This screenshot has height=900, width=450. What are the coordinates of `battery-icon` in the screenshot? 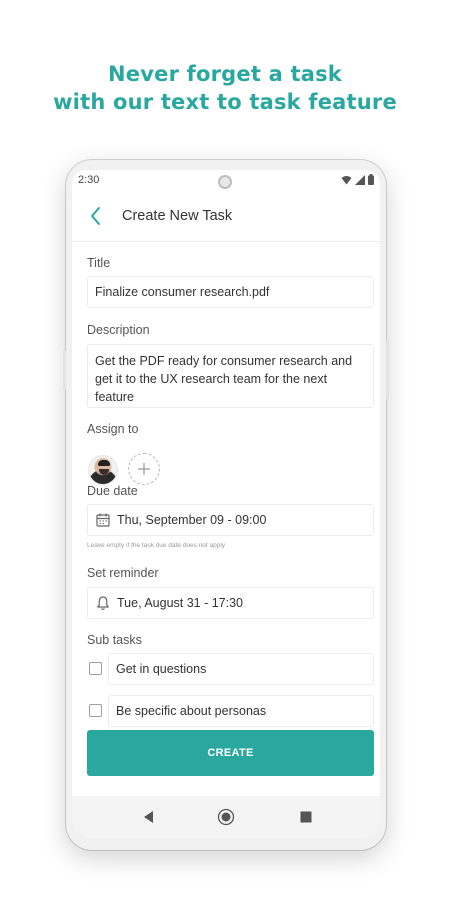 It's located at (371, 179).